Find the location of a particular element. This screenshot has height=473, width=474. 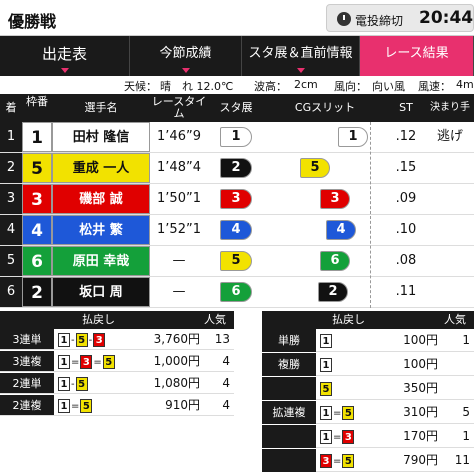

popularity: 1 is located at coordinates (466, 436).